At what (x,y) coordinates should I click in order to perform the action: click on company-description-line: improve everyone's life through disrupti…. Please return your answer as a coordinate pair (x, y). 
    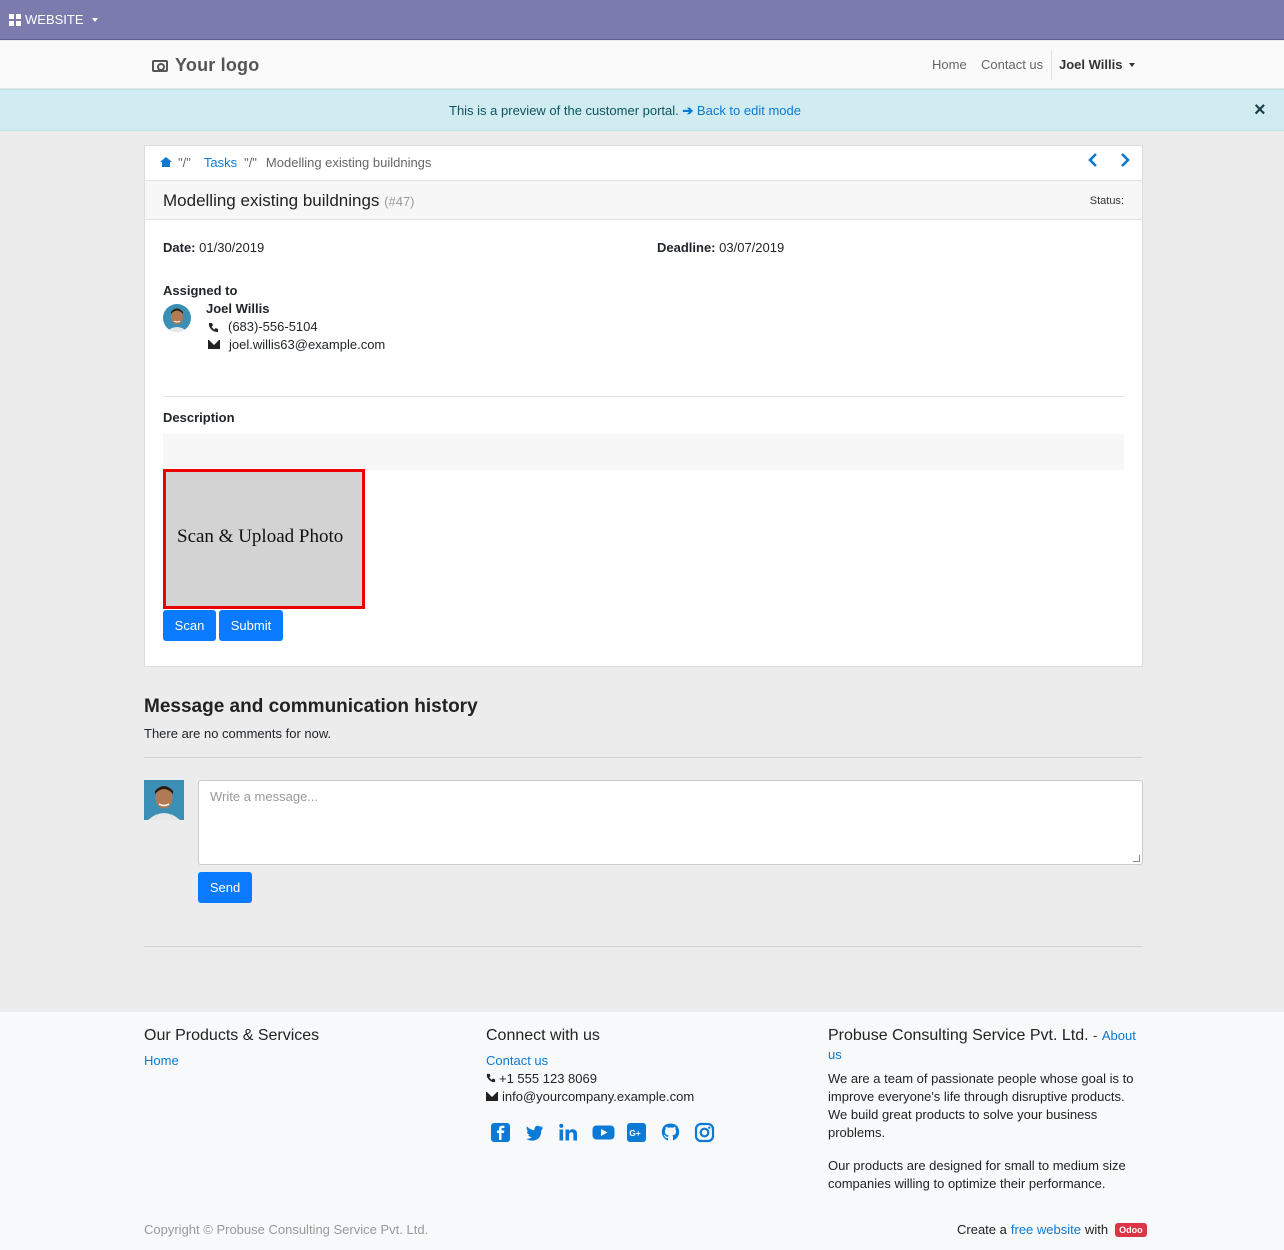
    Looking at the image, I should click on (976, 1096).